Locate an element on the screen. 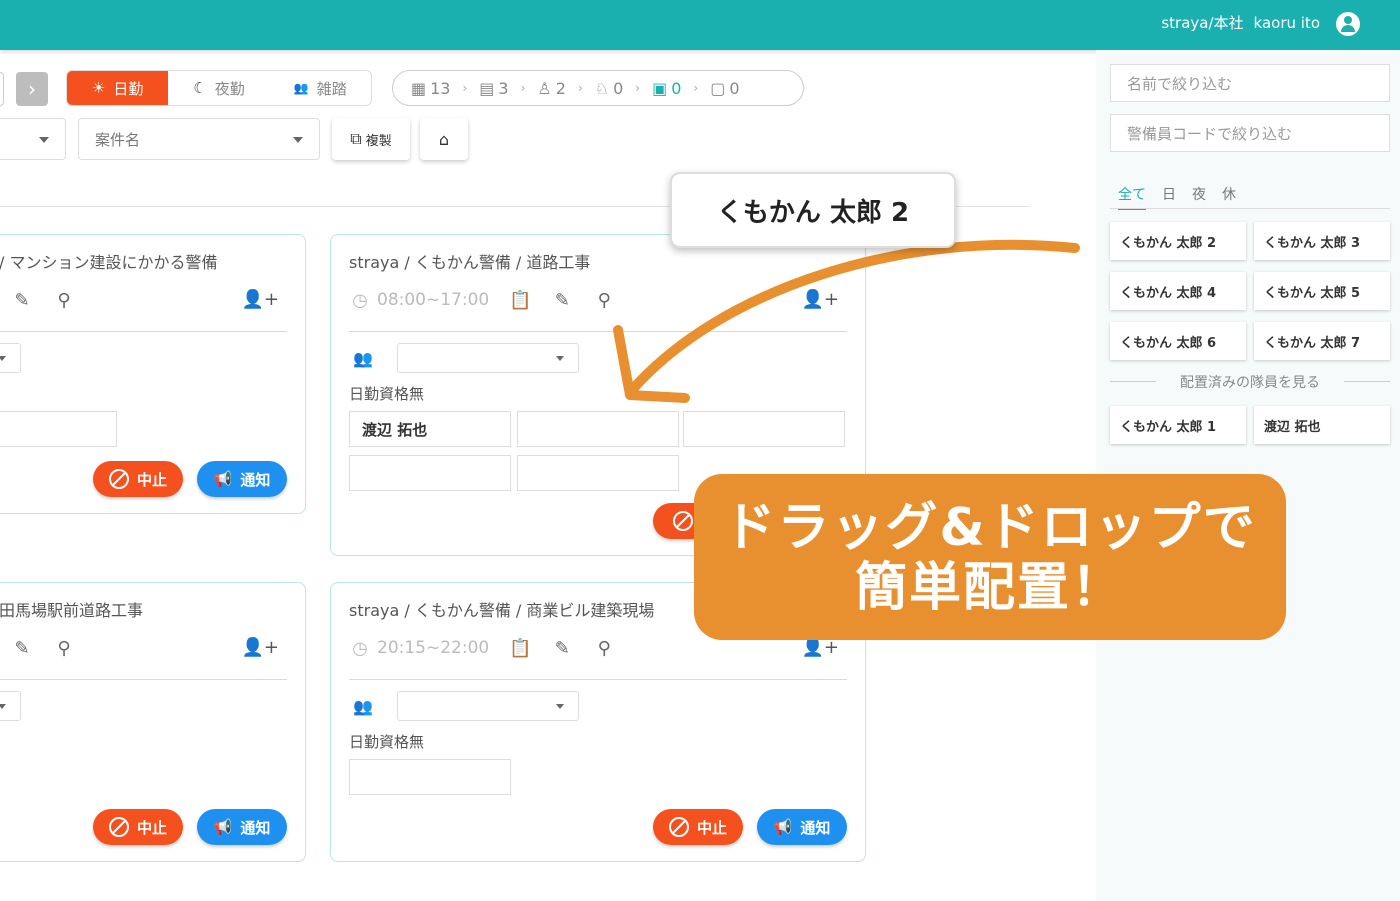 This screenshot has height=901, width=1400. guard-chip: くもかん 太郎 6 is located at coordinates (1178, 341).